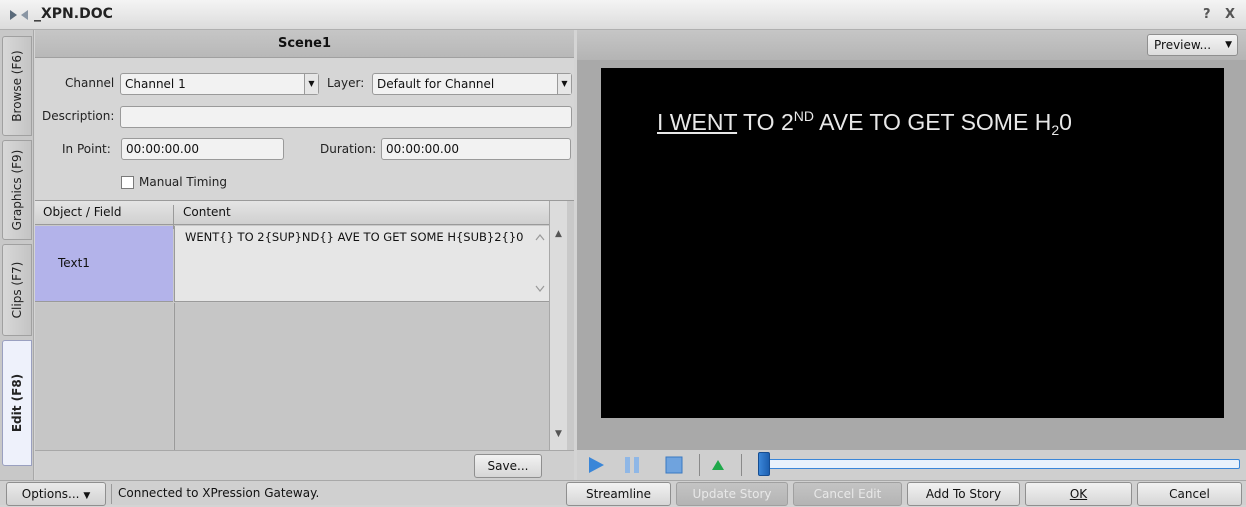 The height and width of the screenshot is (507, 1246). Describe the element at coordinates (596, 465) in the screenshot. I see `play-icon` at that location.